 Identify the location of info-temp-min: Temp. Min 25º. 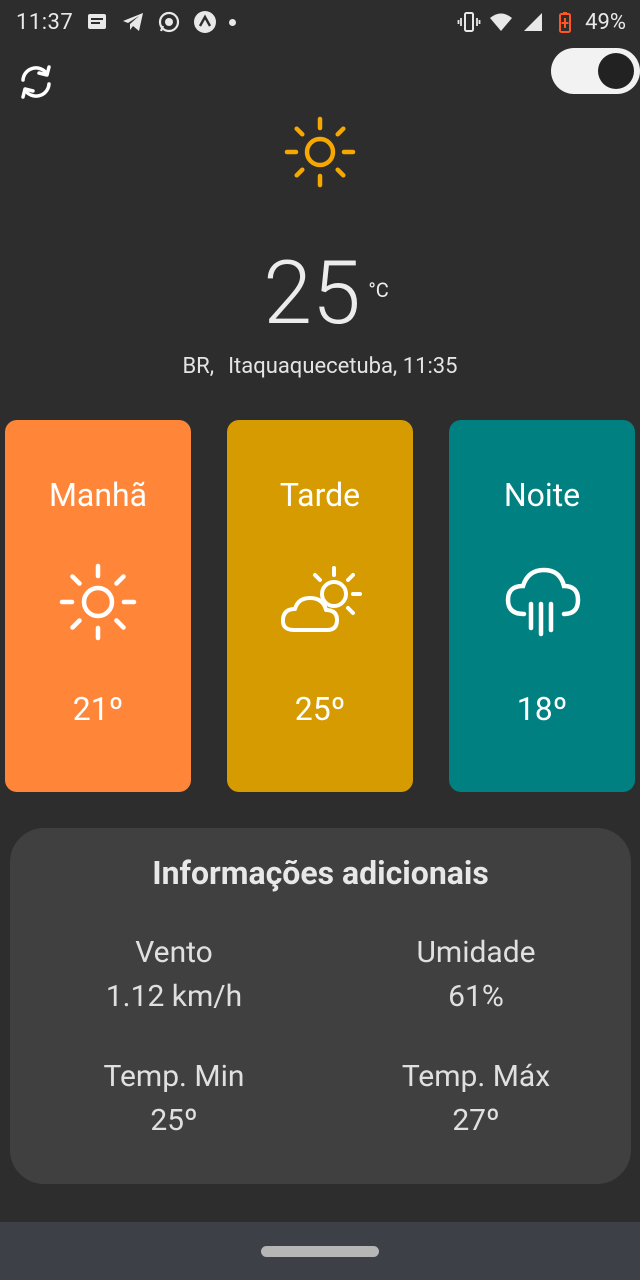
(174, 1099).